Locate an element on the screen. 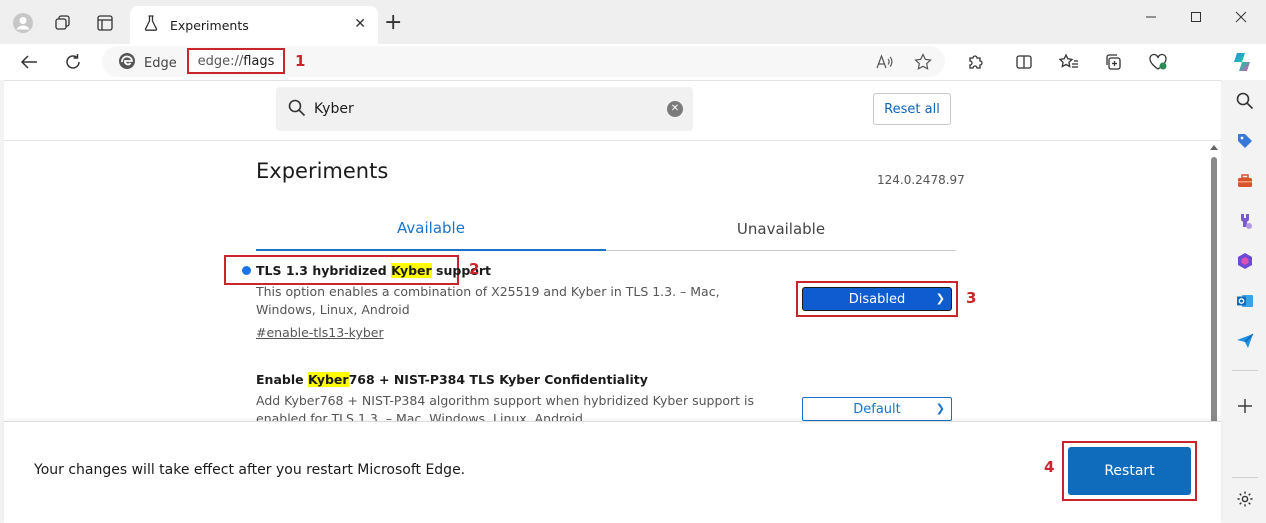 This screenshot has width=1266, height=523. add-sidebar-app-icon is located at coordinates (1245, 406).